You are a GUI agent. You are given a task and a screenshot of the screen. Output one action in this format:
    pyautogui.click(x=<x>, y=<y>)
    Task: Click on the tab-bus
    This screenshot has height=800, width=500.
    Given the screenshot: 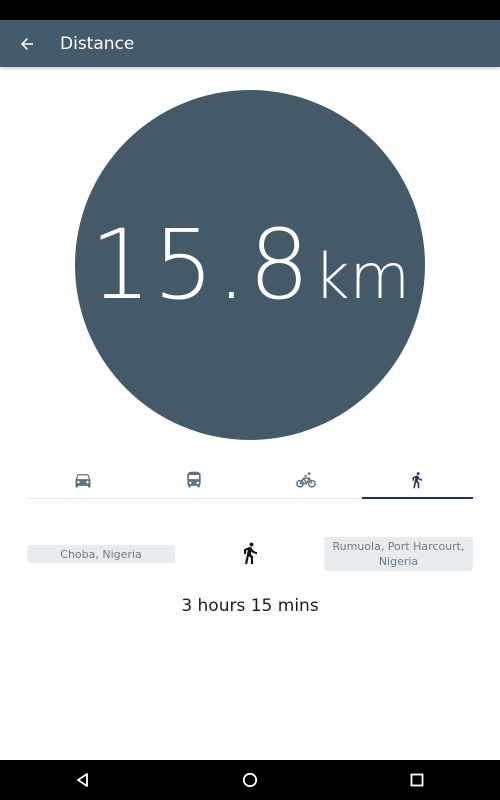 What is the action you would take?
    pyautogui.click(x=195, y=480)
    